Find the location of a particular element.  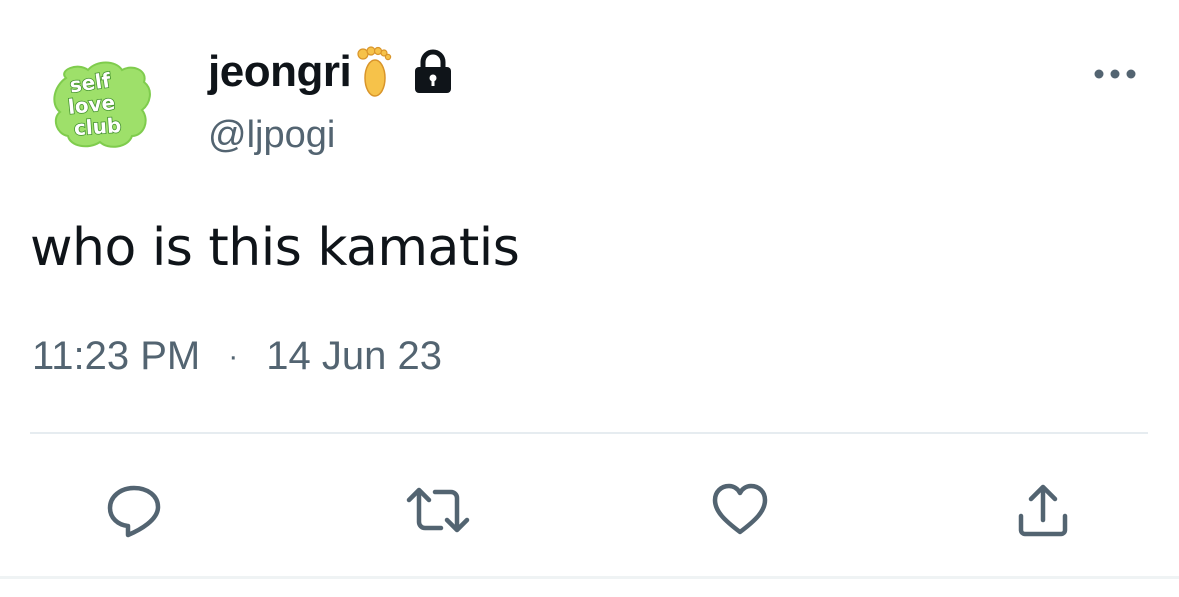

tweet-text: who is this kamatis is located at coordinates (275, 248).